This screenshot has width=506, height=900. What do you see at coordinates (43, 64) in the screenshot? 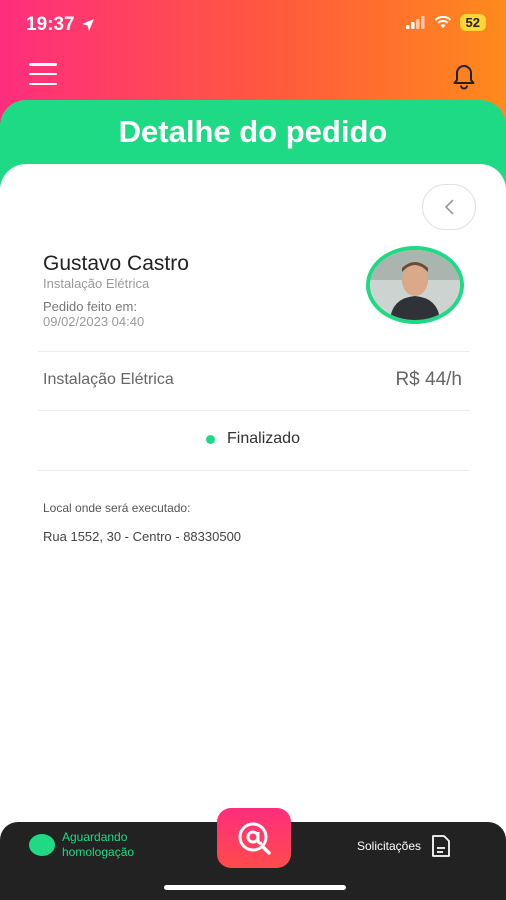
I see `menu-icon` at bounding box center [43, 64].